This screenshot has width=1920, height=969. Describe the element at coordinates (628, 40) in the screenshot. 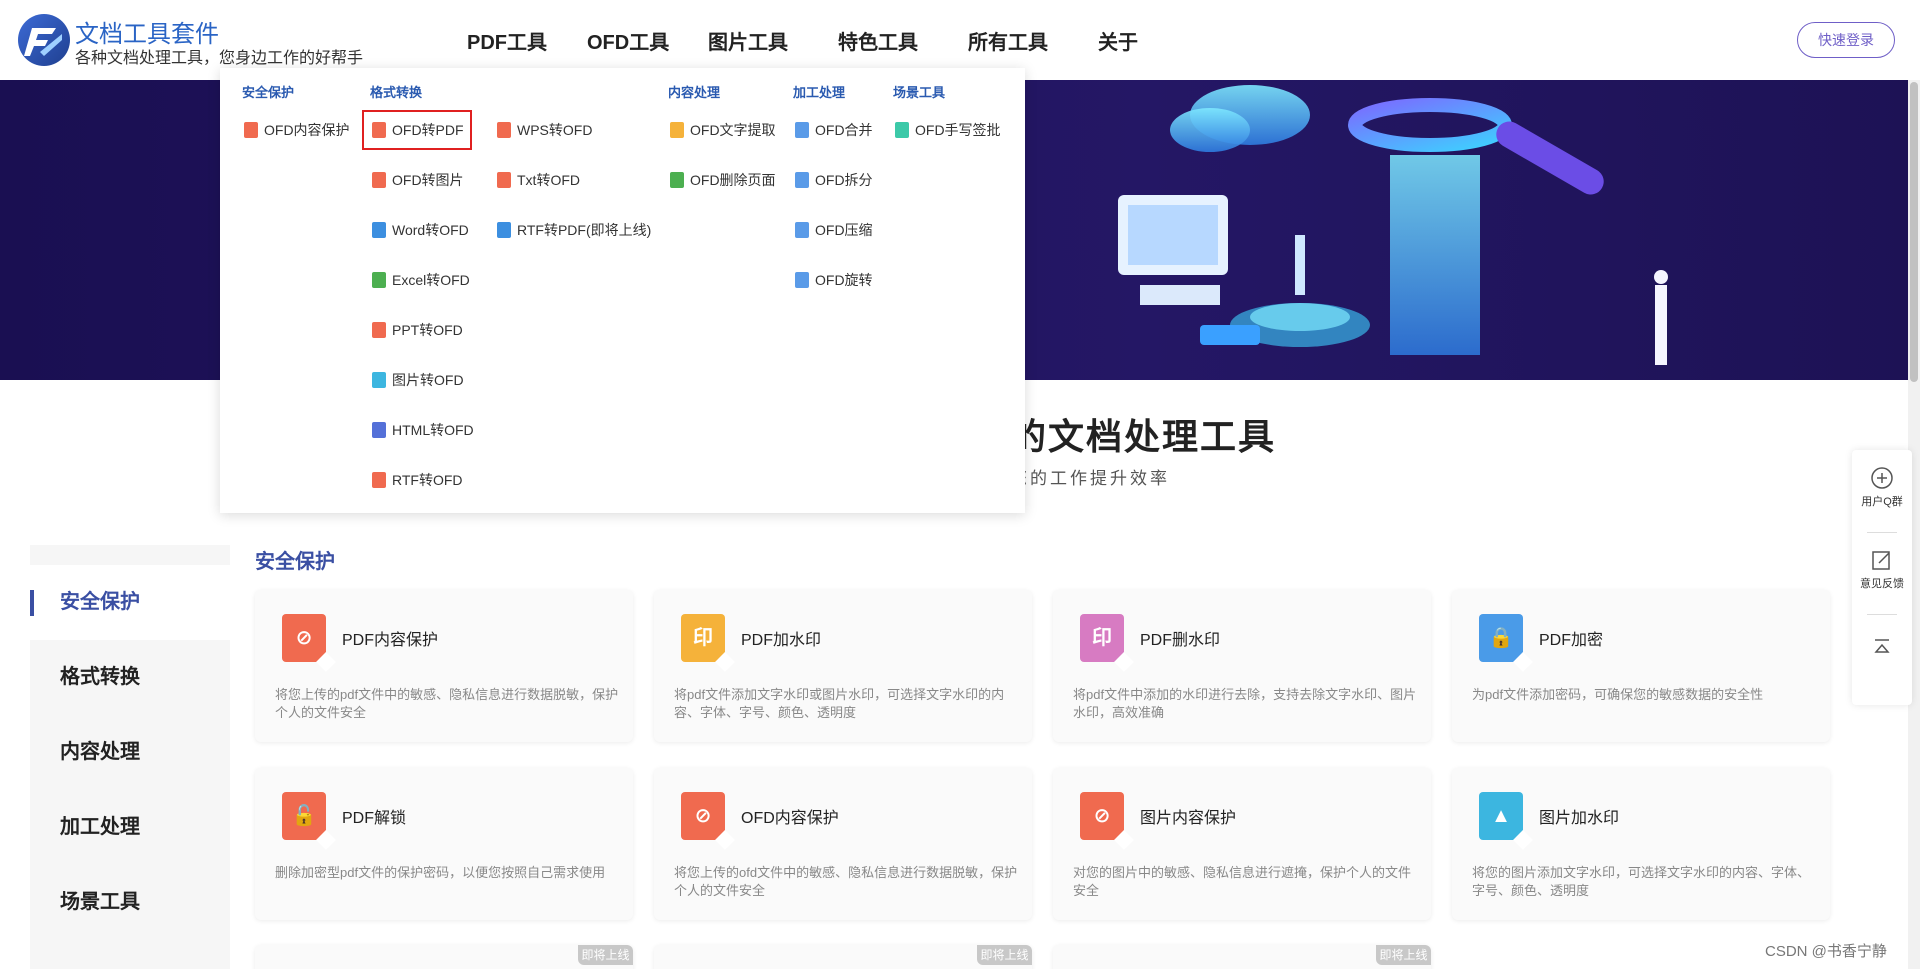

I see `nav-ofd-tools: OFD工具` at that location.